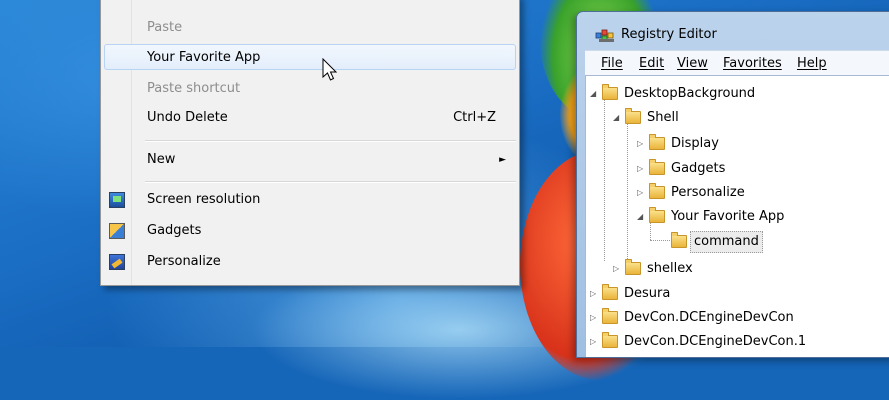 The width and height of the screenshot is (889, 400). Describe the element at coordinates (669, 34) in the screenshot. I see `window-title: Registry Editor` at that location.